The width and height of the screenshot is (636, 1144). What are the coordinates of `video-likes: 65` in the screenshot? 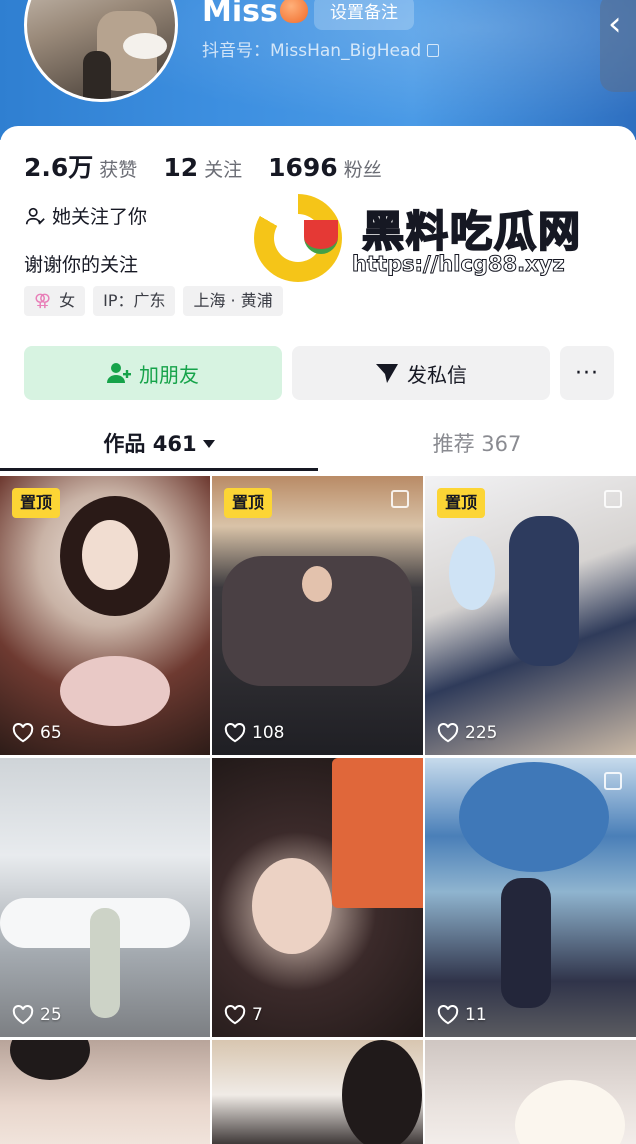 It's located at (37, 733).